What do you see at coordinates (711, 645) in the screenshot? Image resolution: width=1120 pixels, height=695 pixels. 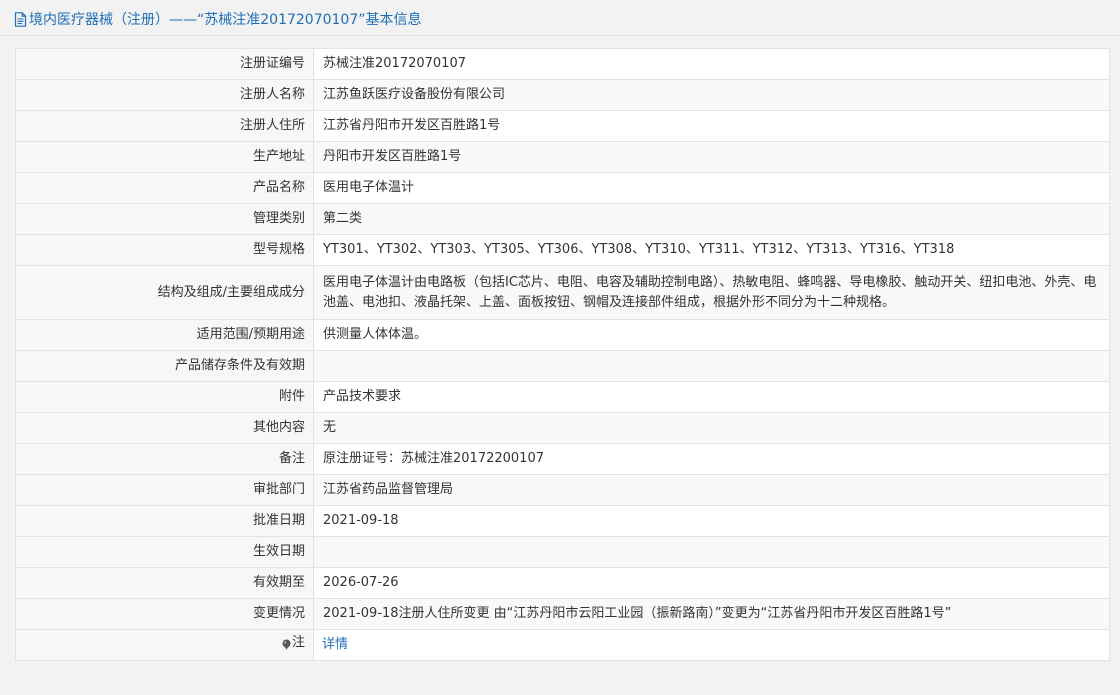 I see `note-value-cell: 详情` at bounding box center [711, 645].